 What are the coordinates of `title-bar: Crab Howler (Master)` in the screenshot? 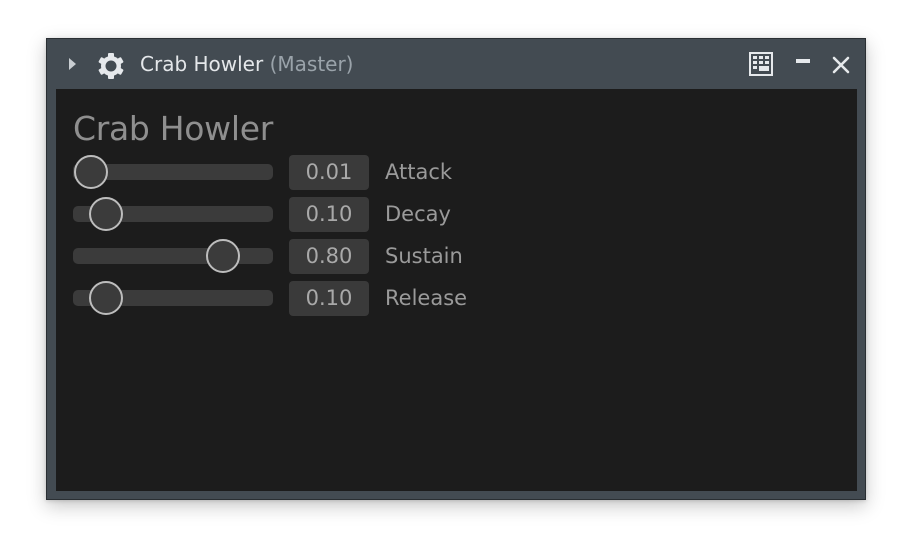 It's located at (456, 64).